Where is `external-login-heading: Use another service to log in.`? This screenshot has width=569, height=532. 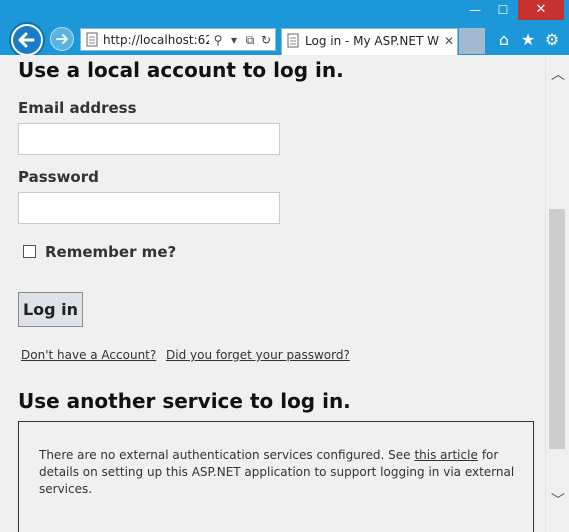 external-login-heading: Use another service to log in. is located at coordinates (184, 401).